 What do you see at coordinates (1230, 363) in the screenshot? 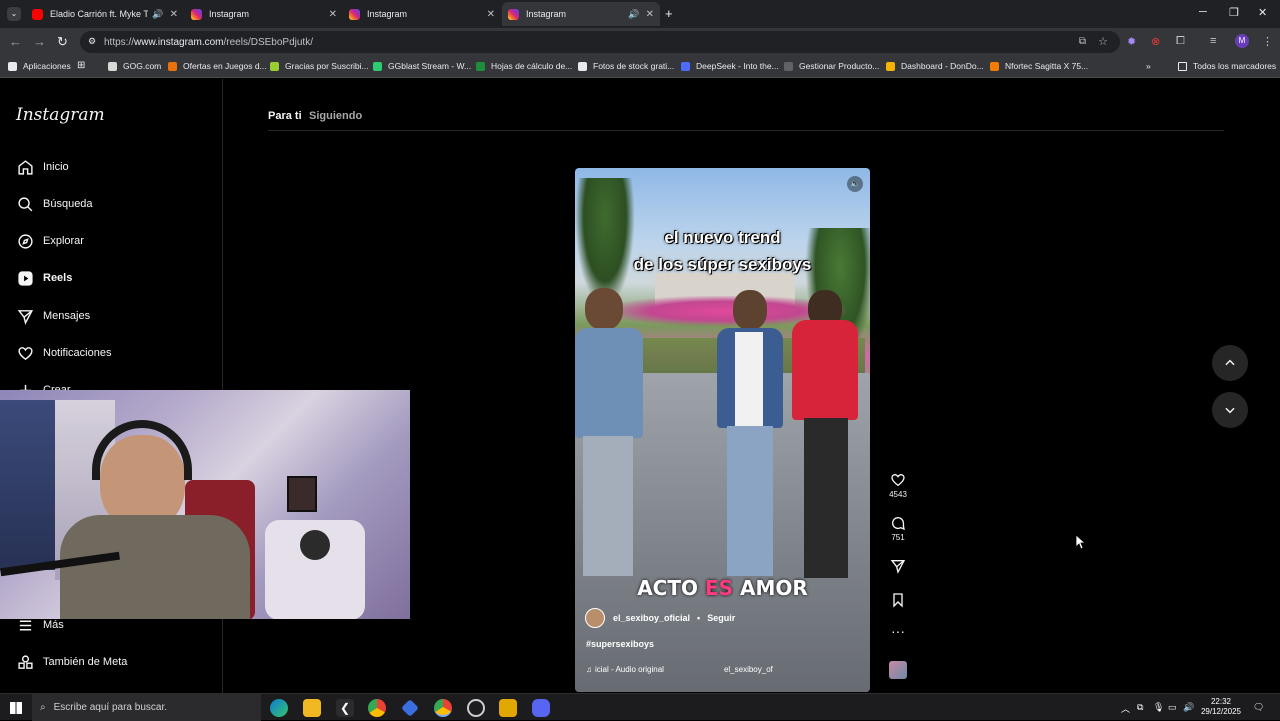
I see `previous-reel-button` at bounding box center [1230, 363].